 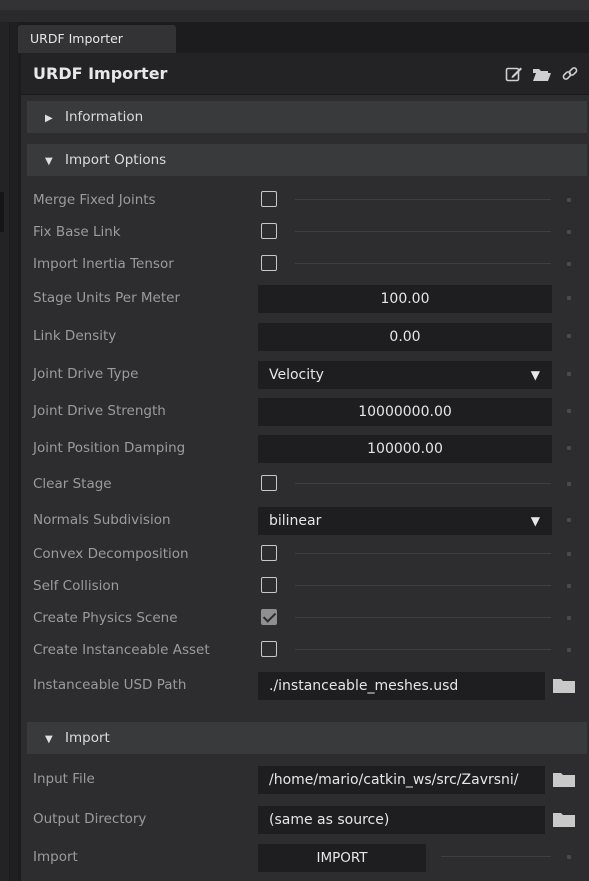 I want to click on section-import-options-label: Import Options, so click(x=116, y=160).